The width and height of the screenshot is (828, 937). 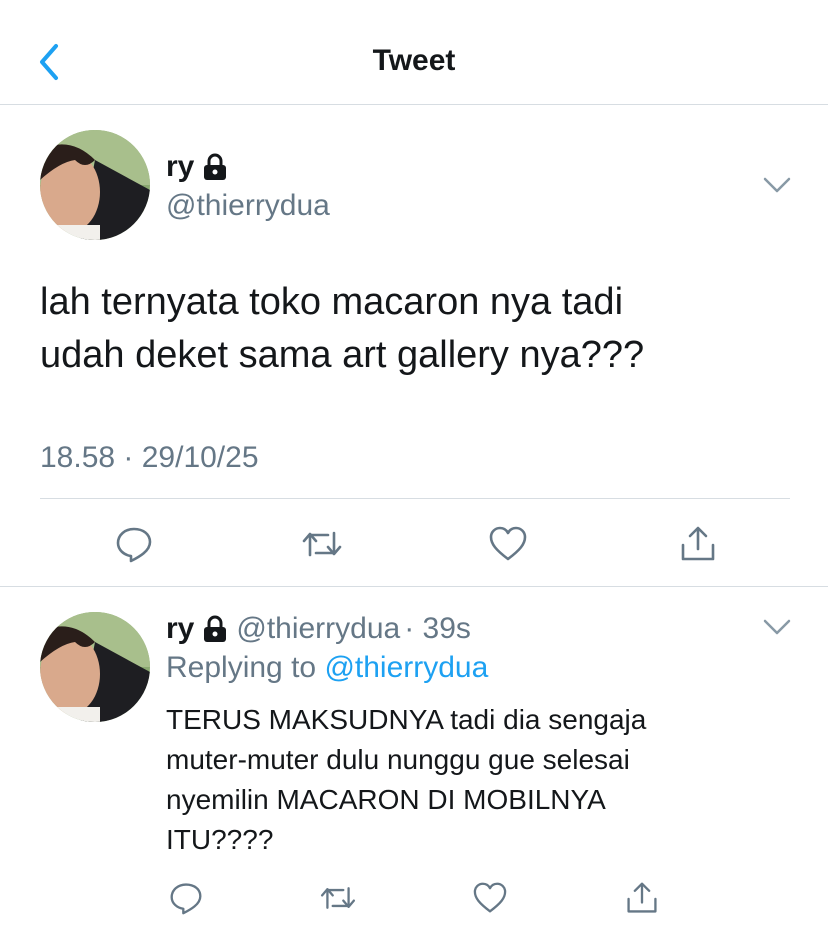 I want to click on retweet-button, so click(x=322, y=544).